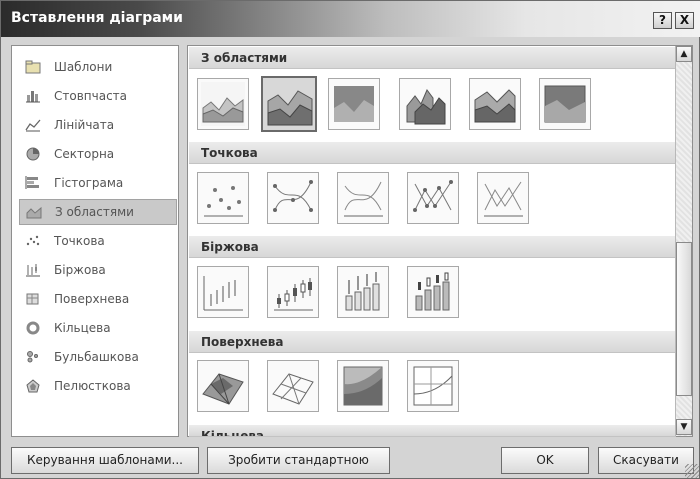 This screenshot has height=479, width=700. Describe the element at coordinates (684, 427) in the screenshot. I see `arrow-down-icon: ▼` at that location.